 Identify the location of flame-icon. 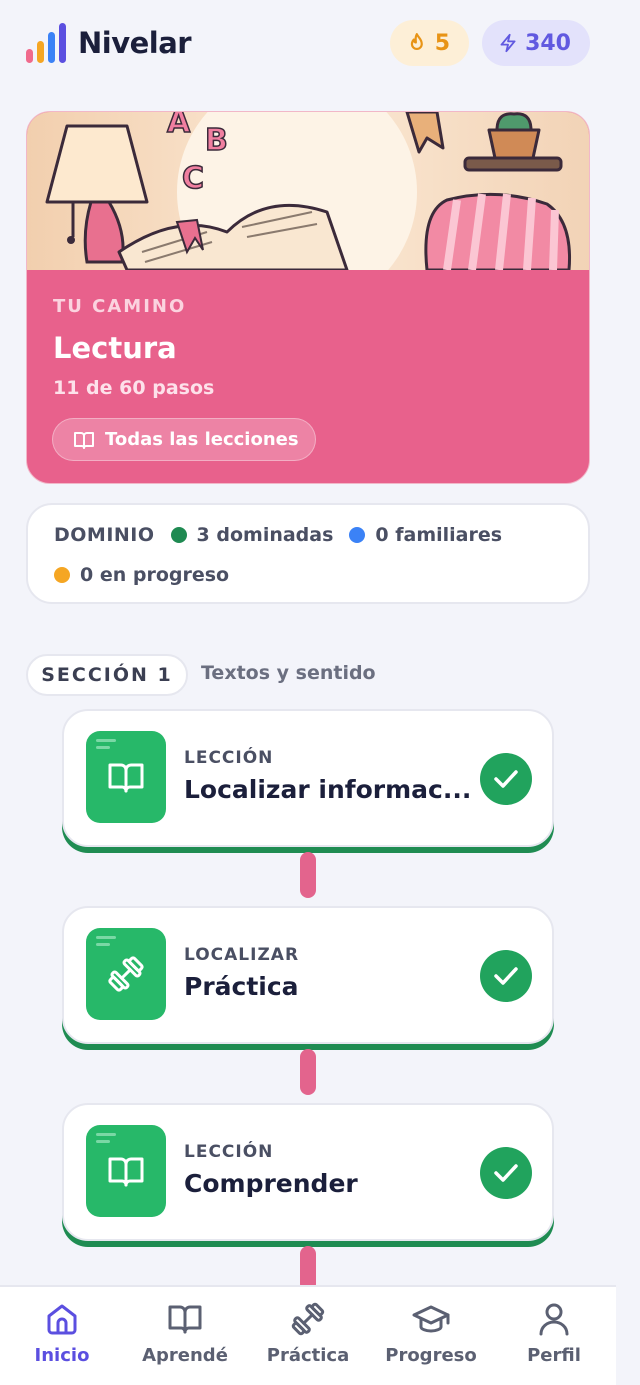
(416, 41).